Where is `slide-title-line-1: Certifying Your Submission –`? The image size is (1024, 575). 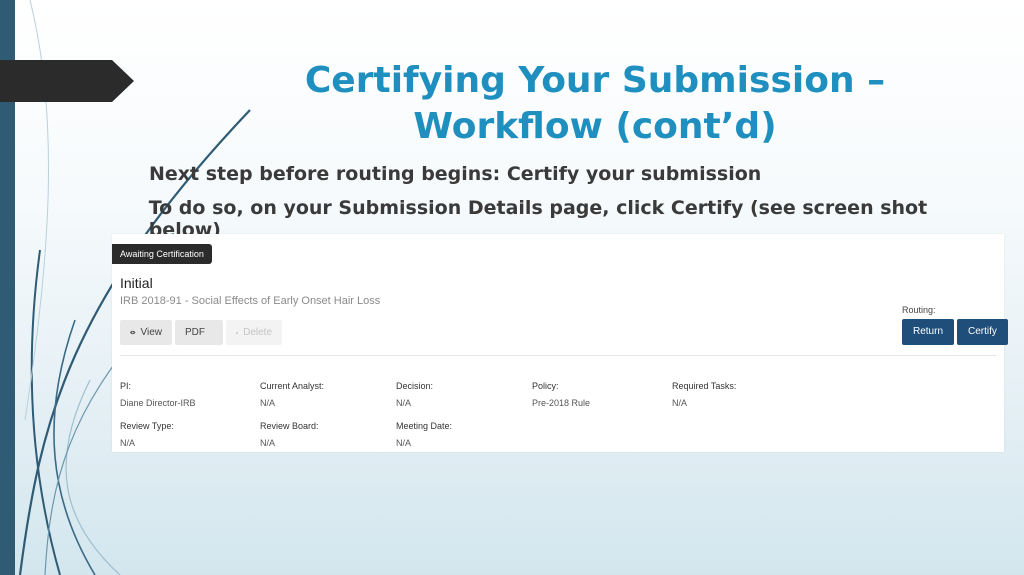
slide-title-line-1: Certifying Your Submission – is located at coordinates (595, 80).